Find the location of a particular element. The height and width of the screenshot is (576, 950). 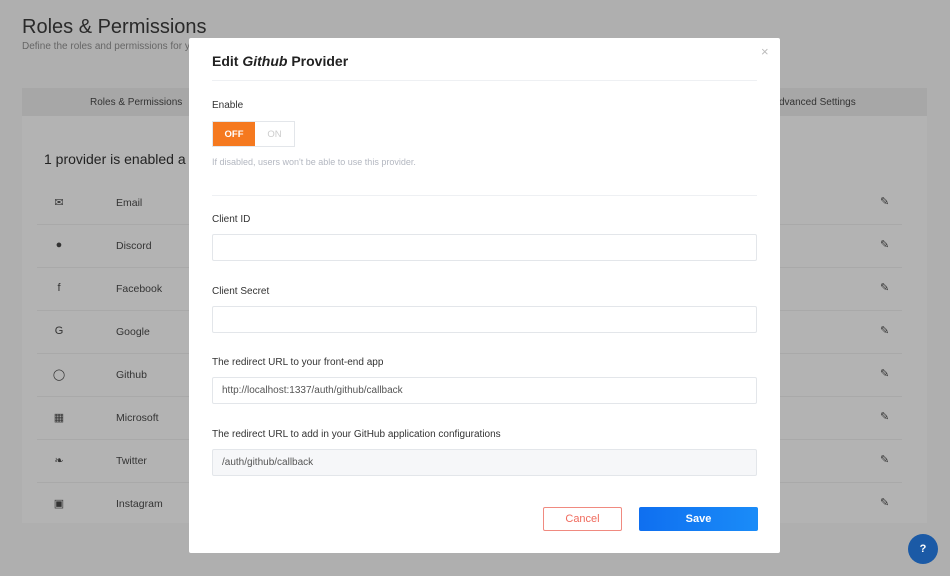

tab-roles-permissions: Roles & Permissions is located at coordinates (136, 102).